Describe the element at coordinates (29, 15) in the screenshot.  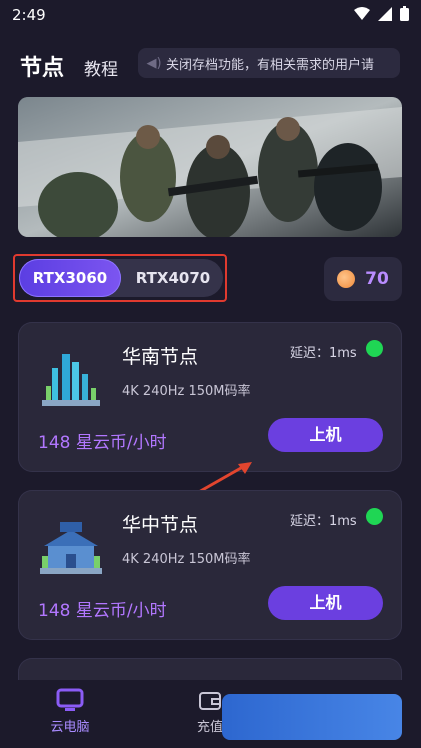
I see `status-time: 2:49` at that location.